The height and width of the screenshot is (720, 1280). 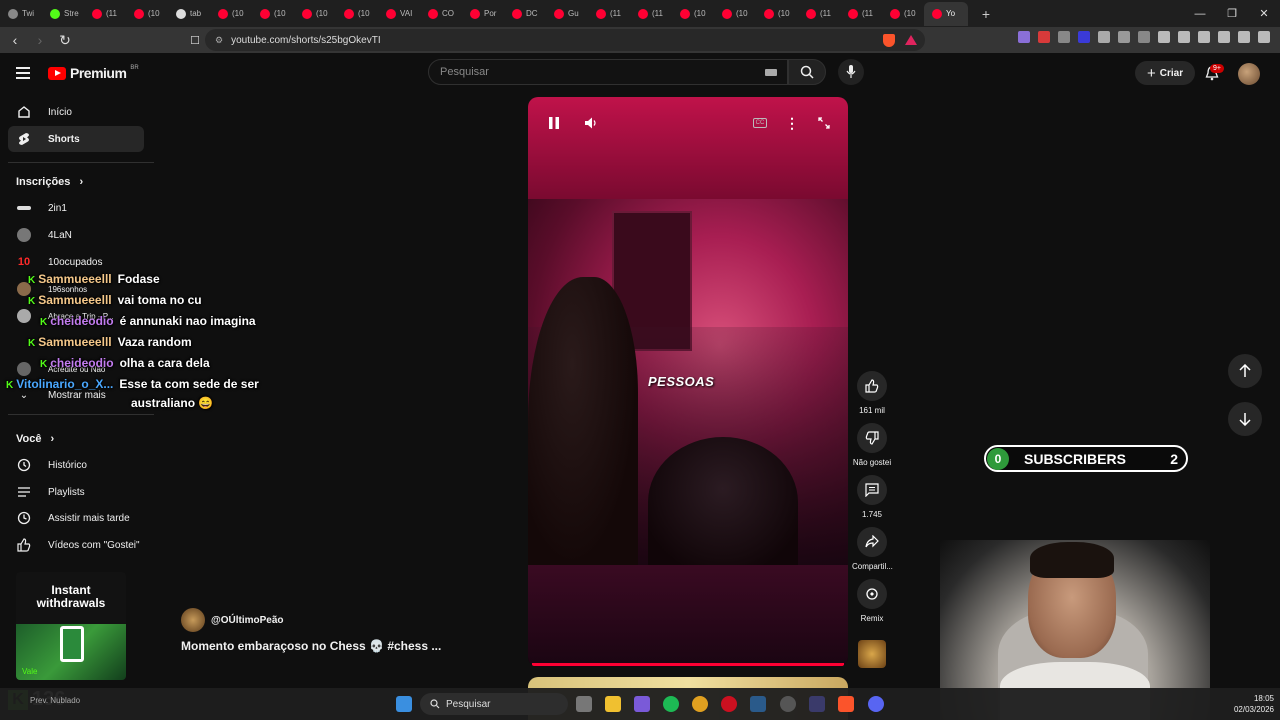 What do you see at coordinates (525, 14) in the screenshot?
I see `browser-tab: DC` at bounding box center [525, 14].